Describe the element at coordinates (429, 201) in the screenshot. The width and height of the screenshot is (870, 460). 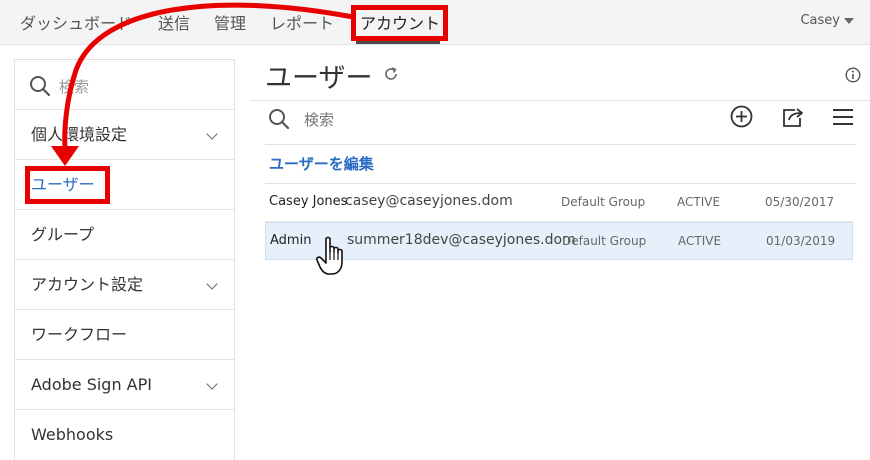
I see `user-email-cell: casey@caseyjones.dom` at that location.